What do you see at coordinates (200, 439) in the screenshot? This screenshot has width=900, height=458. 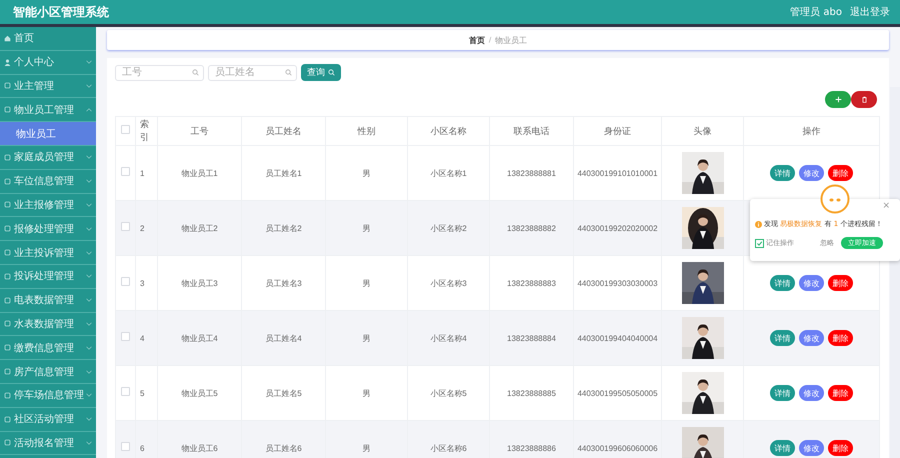 I see `table-cell: 物业员工6` at bounding box center [200, 439].